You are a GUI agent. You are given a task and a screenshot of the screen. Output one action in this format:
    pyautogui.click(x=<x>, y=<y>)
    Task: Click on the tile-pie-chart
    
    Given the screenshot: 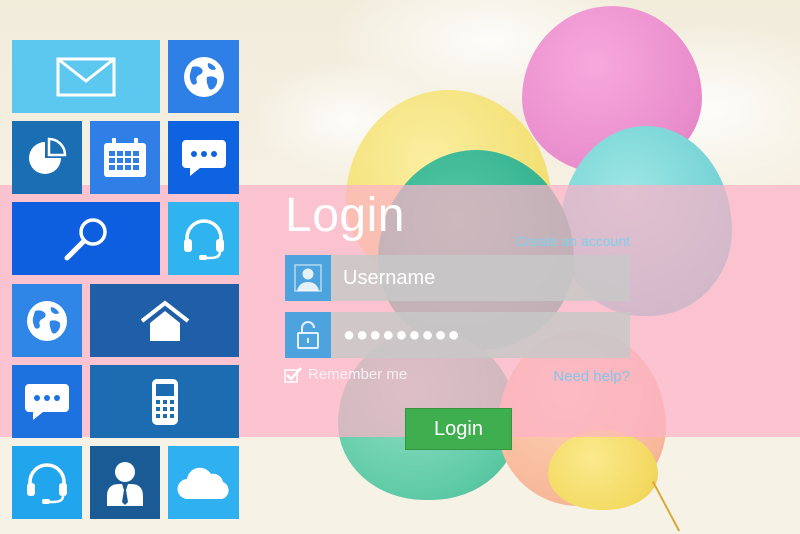 What is the action you would take?
    pyautogui.click(x=47, y=157)
    